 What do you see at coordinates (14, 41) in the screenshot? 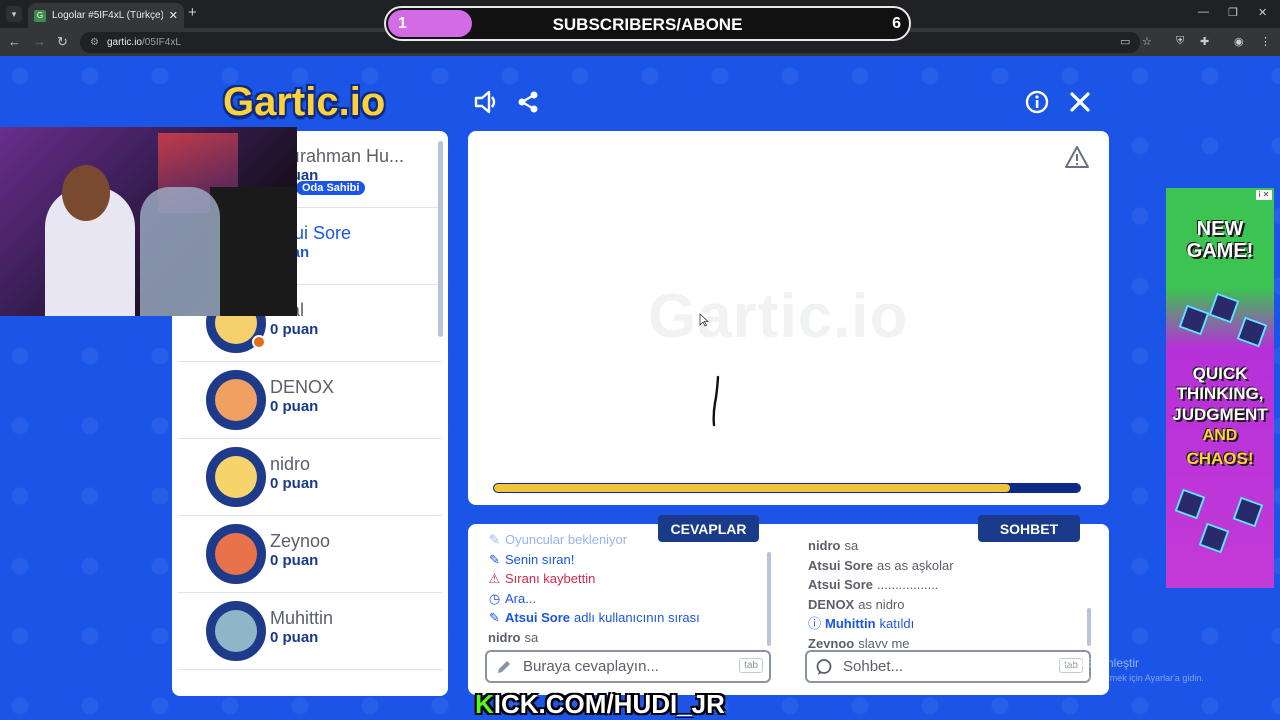
I see `back-icon: ←` at bounding box center [14, 41].